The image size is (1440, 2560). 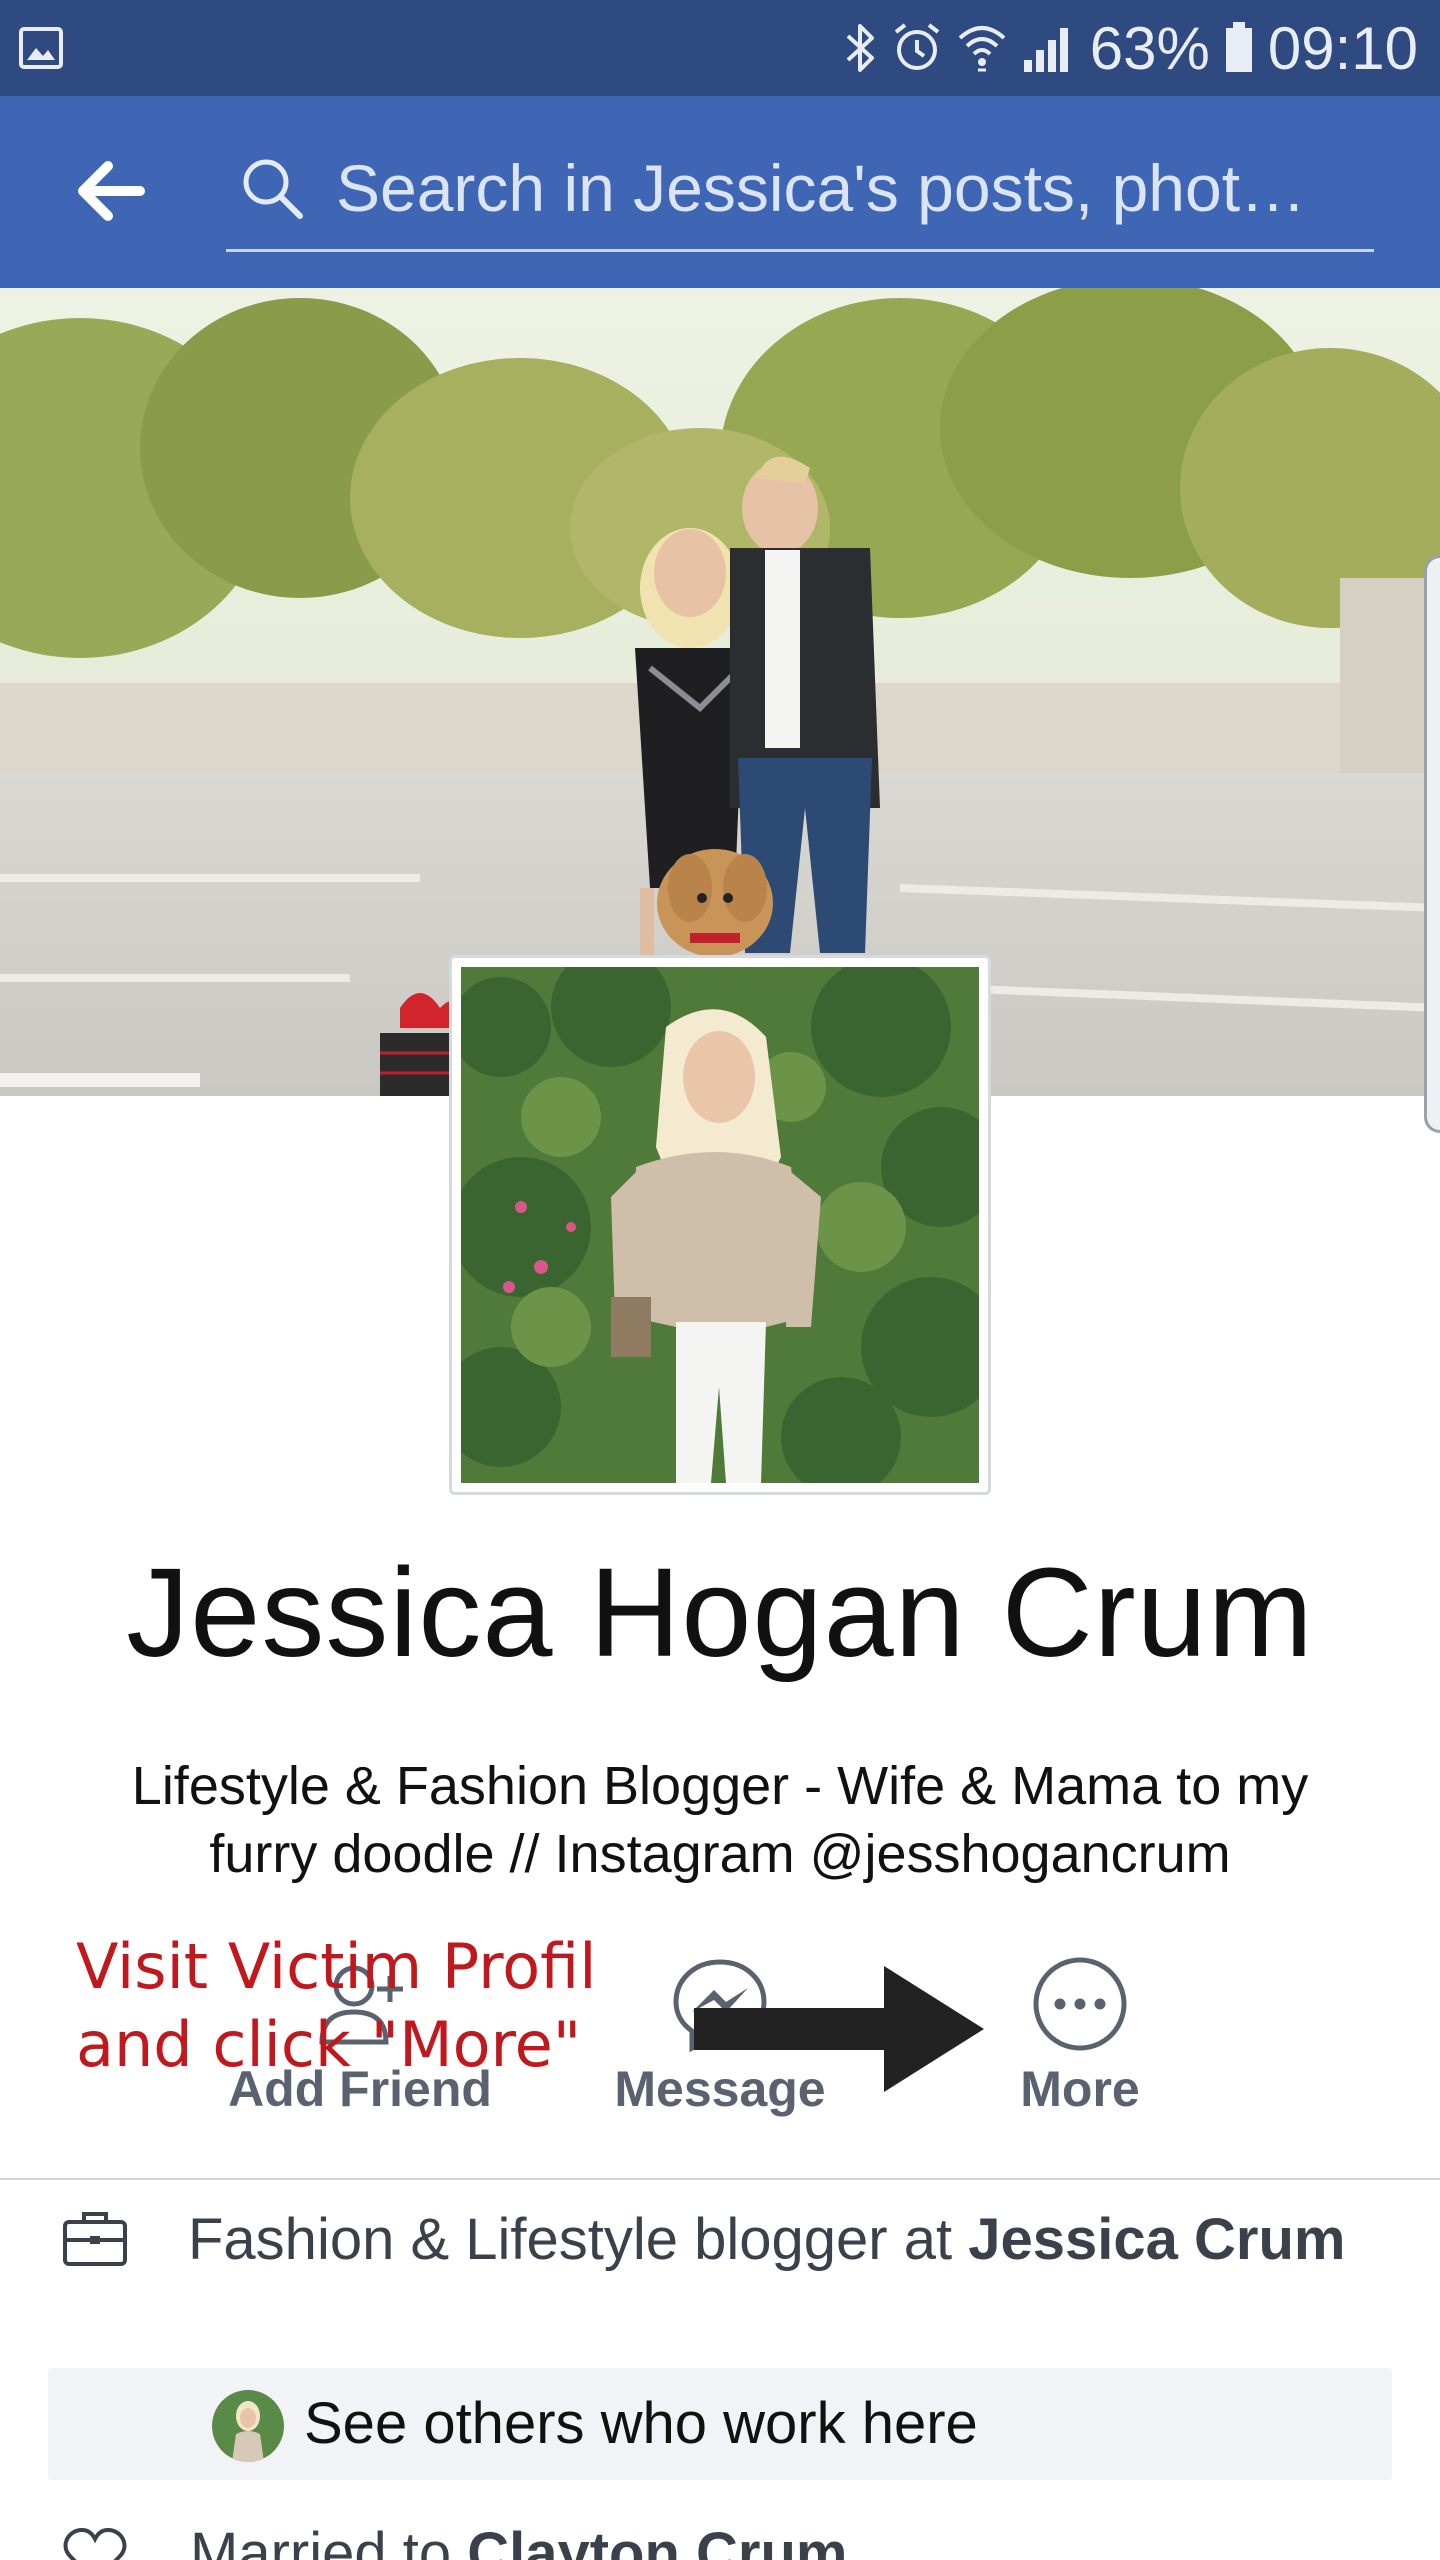 I want to click on battery-percent: 63%, so click(x=1149, y=48).